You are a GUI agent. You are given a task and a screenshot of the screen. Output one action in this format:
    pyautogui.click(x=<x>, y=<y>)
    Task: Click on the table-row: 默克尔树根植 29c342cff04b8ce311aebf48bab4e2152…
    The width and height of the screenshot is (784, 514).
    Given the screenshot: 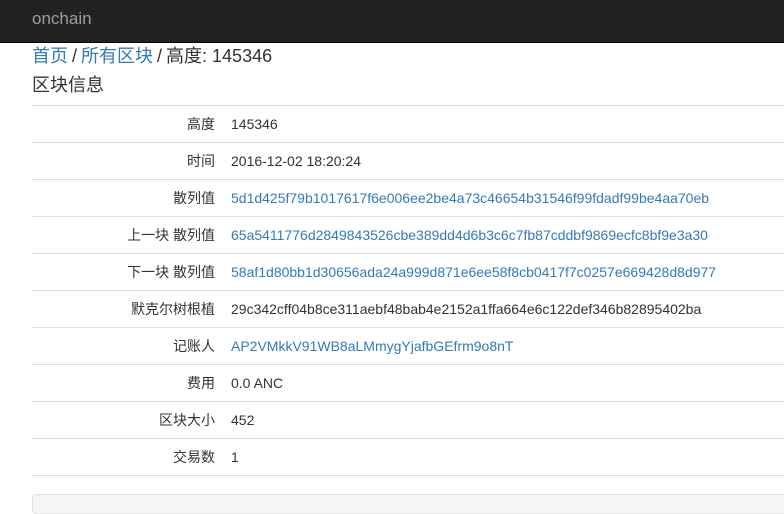 What is the action you would take?
    pyautogui.click(x=408, y=309)
    